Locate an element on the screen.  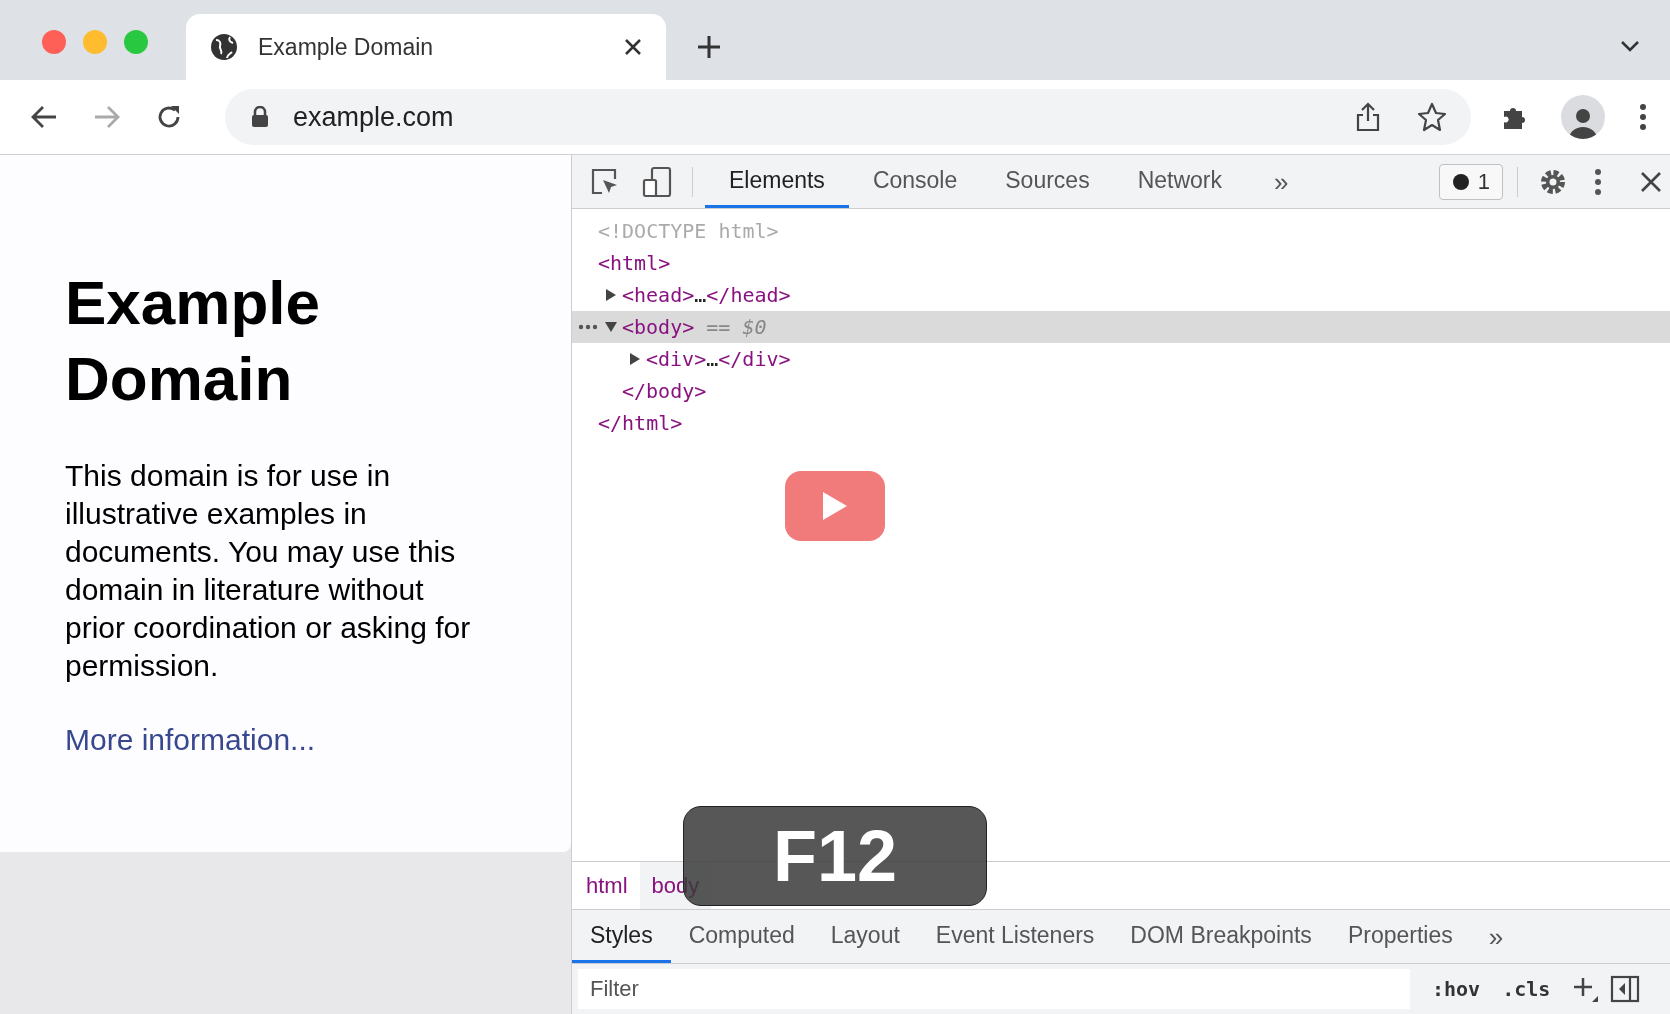
pane-tab: Event Listeners is located at coordinates (1015, 936).